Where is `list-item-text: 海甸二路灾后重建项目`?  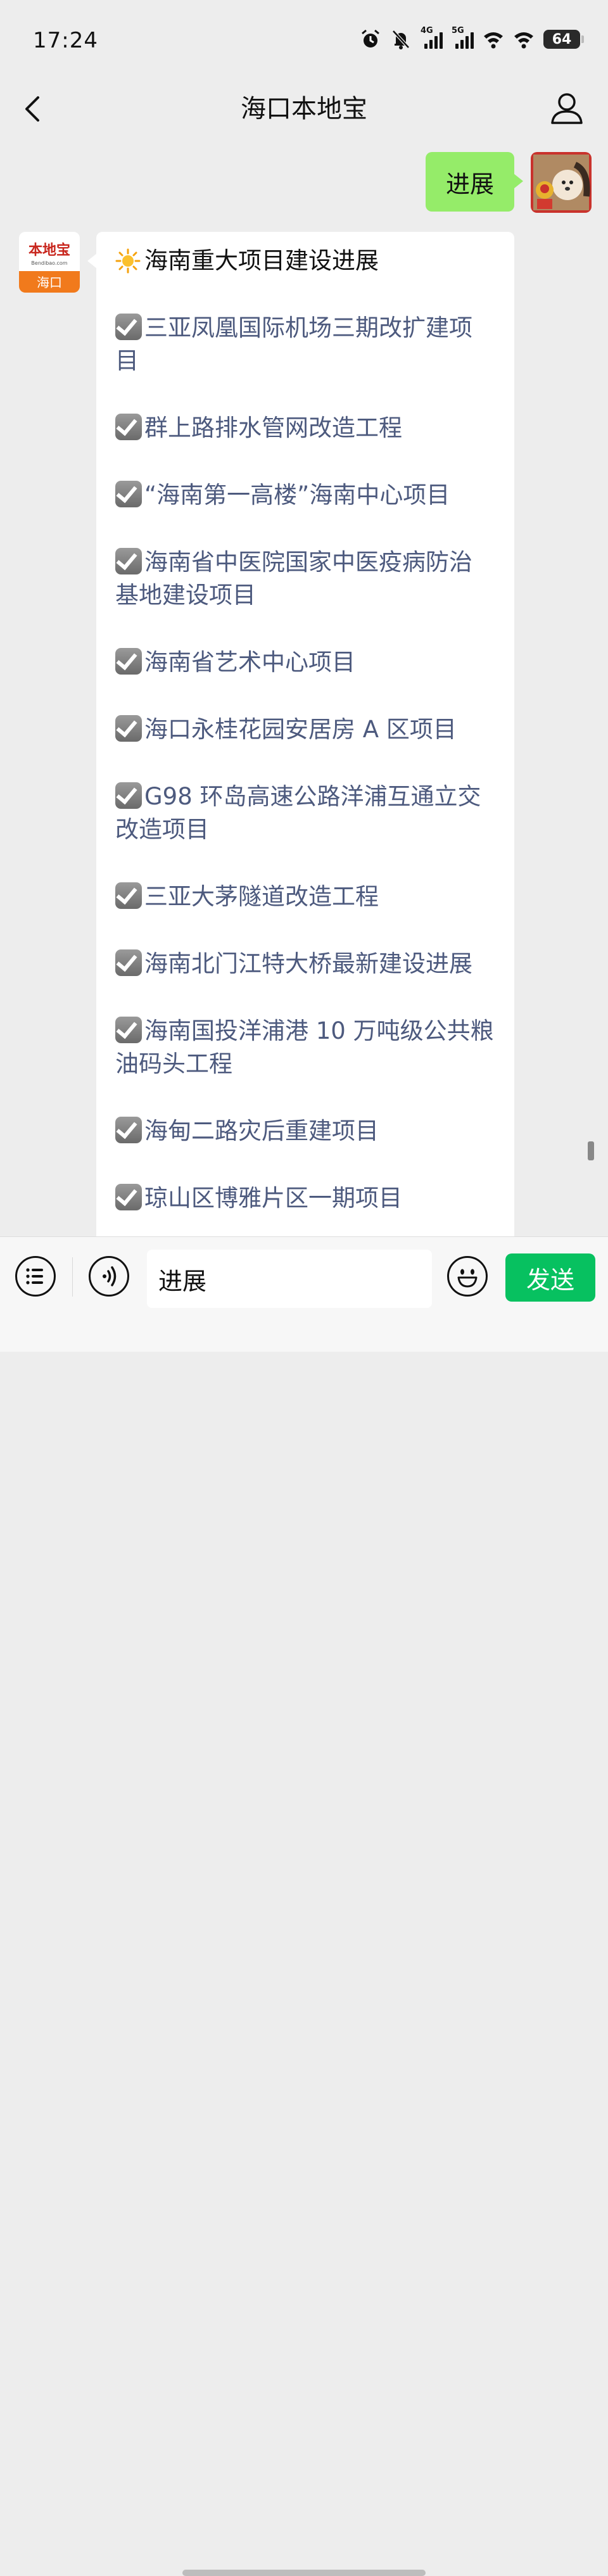
list-item-text: 海甸二路灾后重建项目 is located at coordinates (261, 1131).